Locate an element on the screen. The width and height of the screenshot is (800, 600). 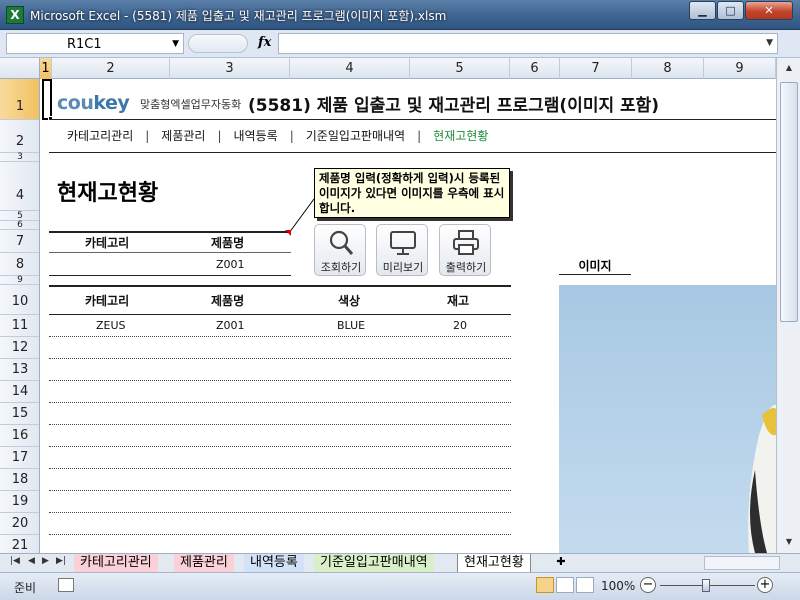
page-layout-view-button is located at coordinates (565, 585).